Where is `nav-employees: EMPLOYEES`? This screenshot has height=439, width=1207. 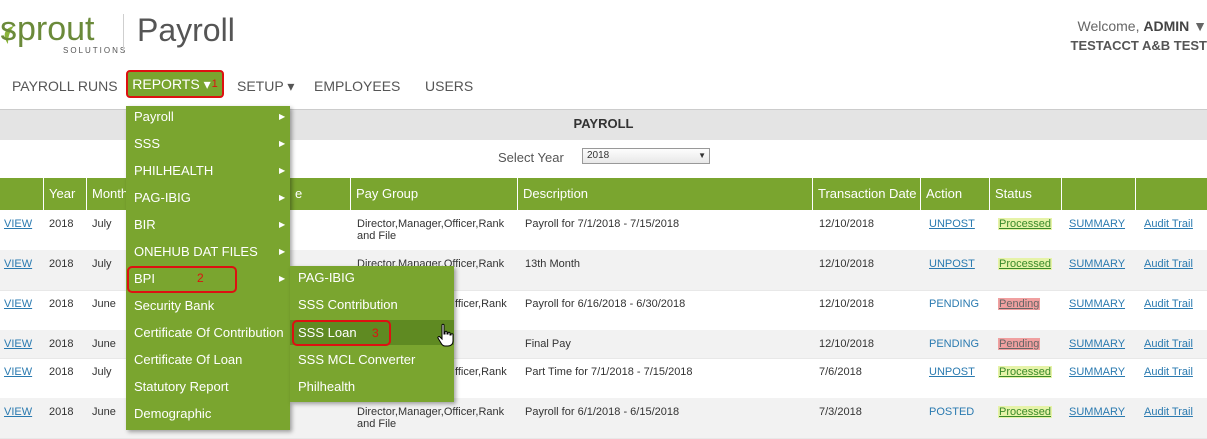 nav-employees: EMPLOYEES is located at coordinates (357, 86).